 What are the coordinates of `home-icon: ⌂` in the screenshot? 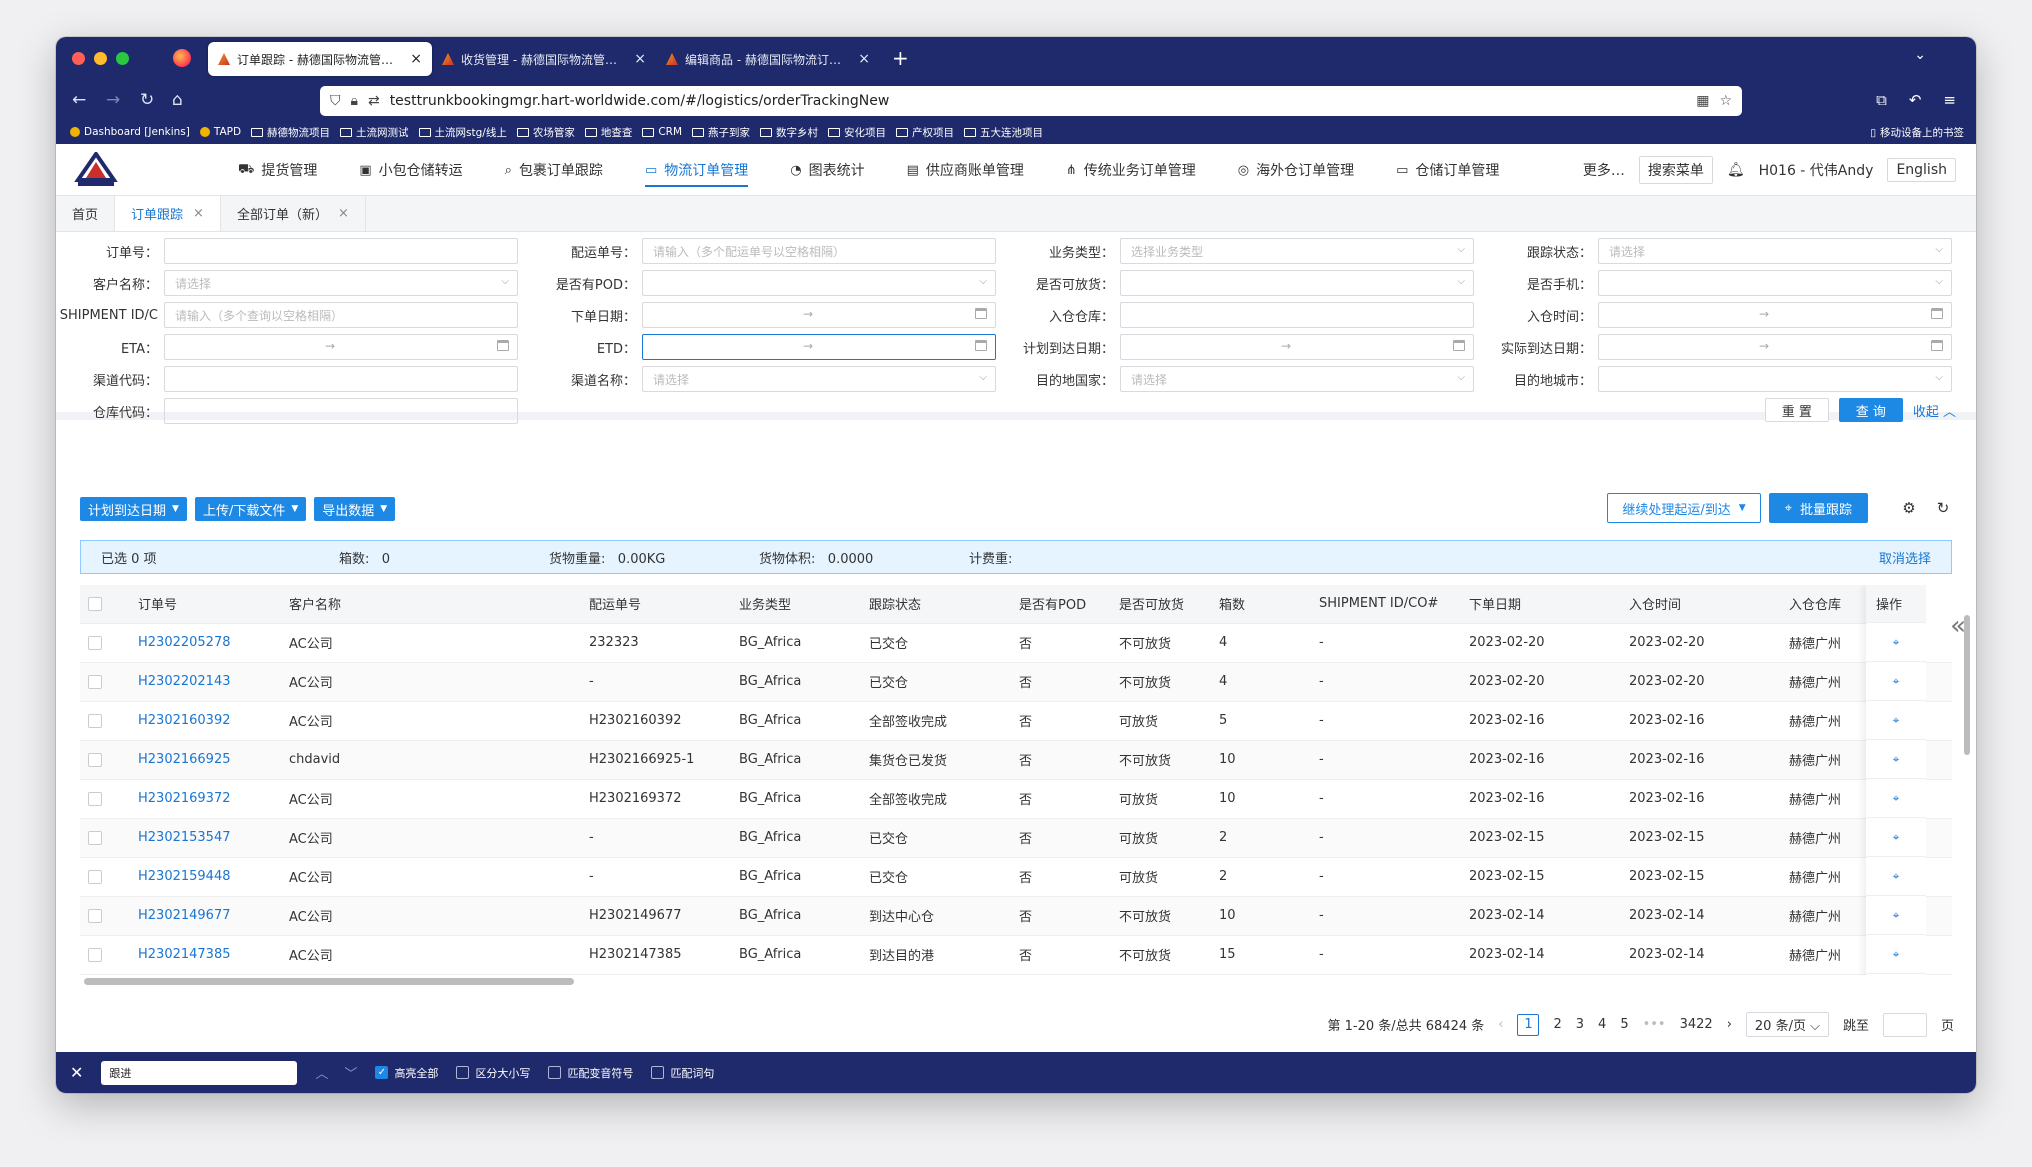 It's located at (177, 100).